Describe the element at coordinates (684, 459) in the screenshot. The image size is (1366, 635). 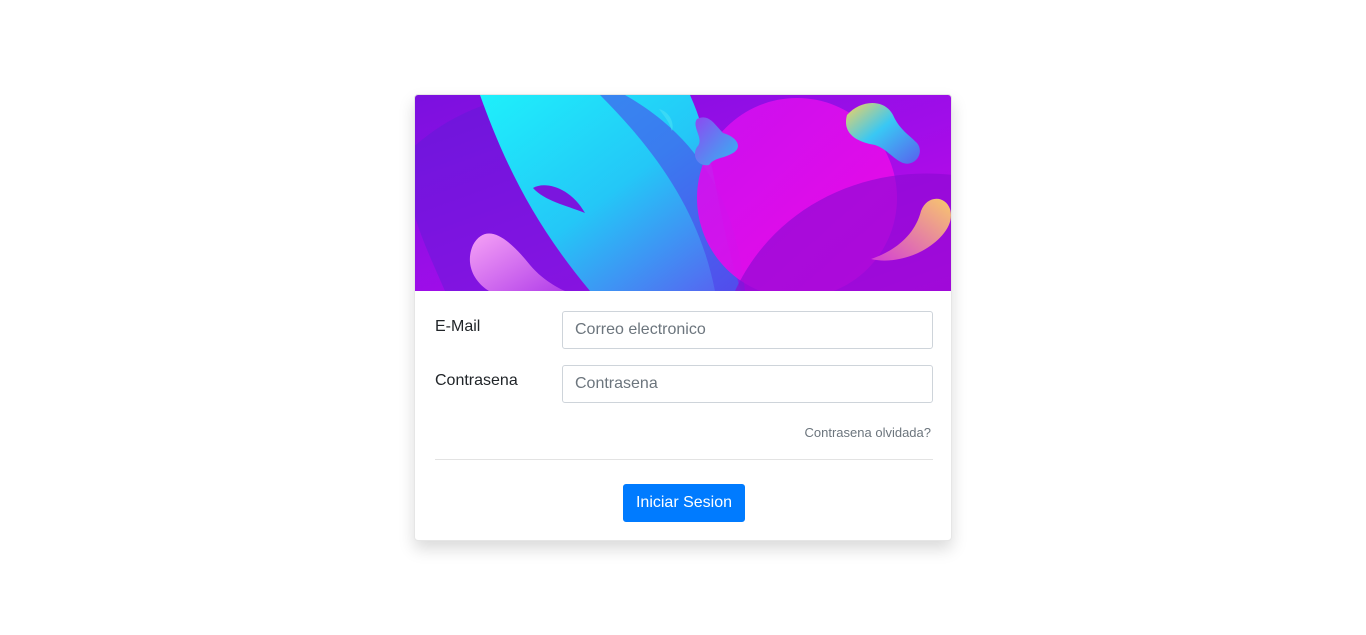
I see `form-divider` at that location.